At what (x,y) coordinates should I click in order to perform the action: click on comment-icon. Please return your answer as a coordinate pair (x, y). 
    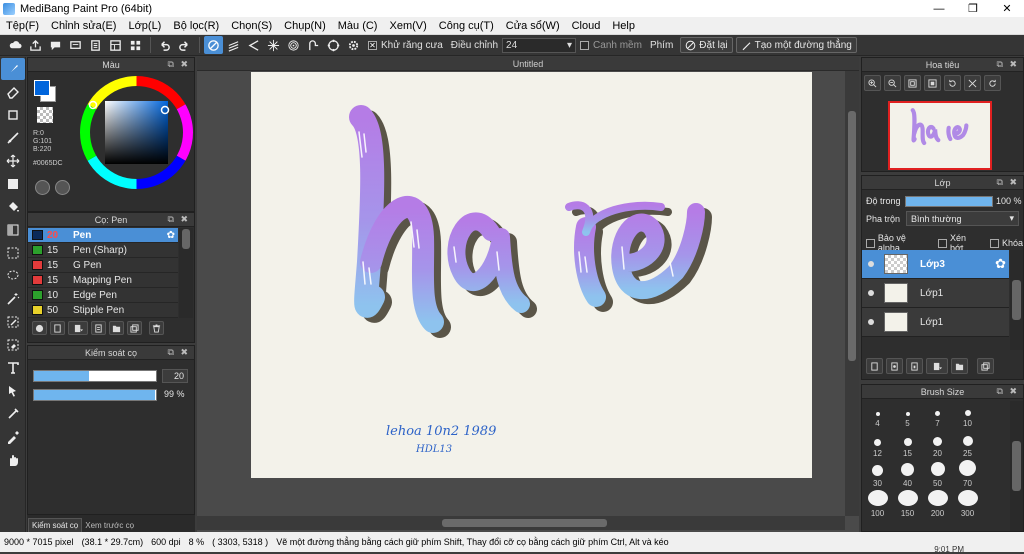
    Looking at the image, I should click on (55, 45).